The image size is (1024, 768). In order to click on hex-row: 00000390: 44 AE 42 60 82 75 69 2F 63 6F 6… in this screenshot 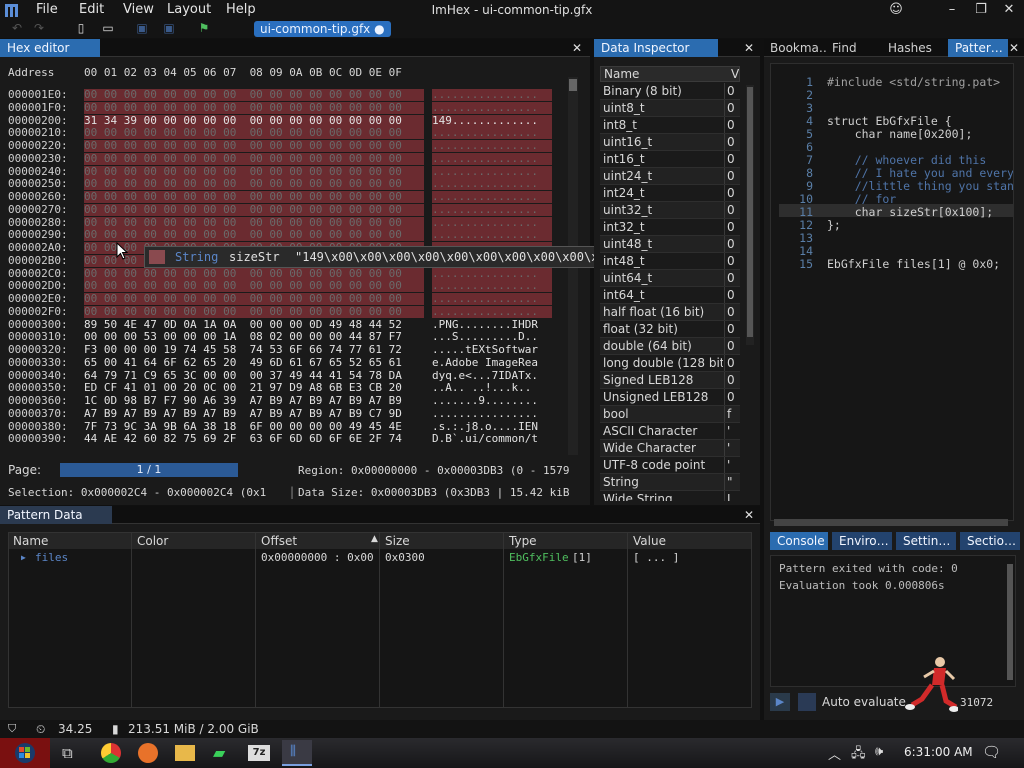, I will do `click(273, 439)`.